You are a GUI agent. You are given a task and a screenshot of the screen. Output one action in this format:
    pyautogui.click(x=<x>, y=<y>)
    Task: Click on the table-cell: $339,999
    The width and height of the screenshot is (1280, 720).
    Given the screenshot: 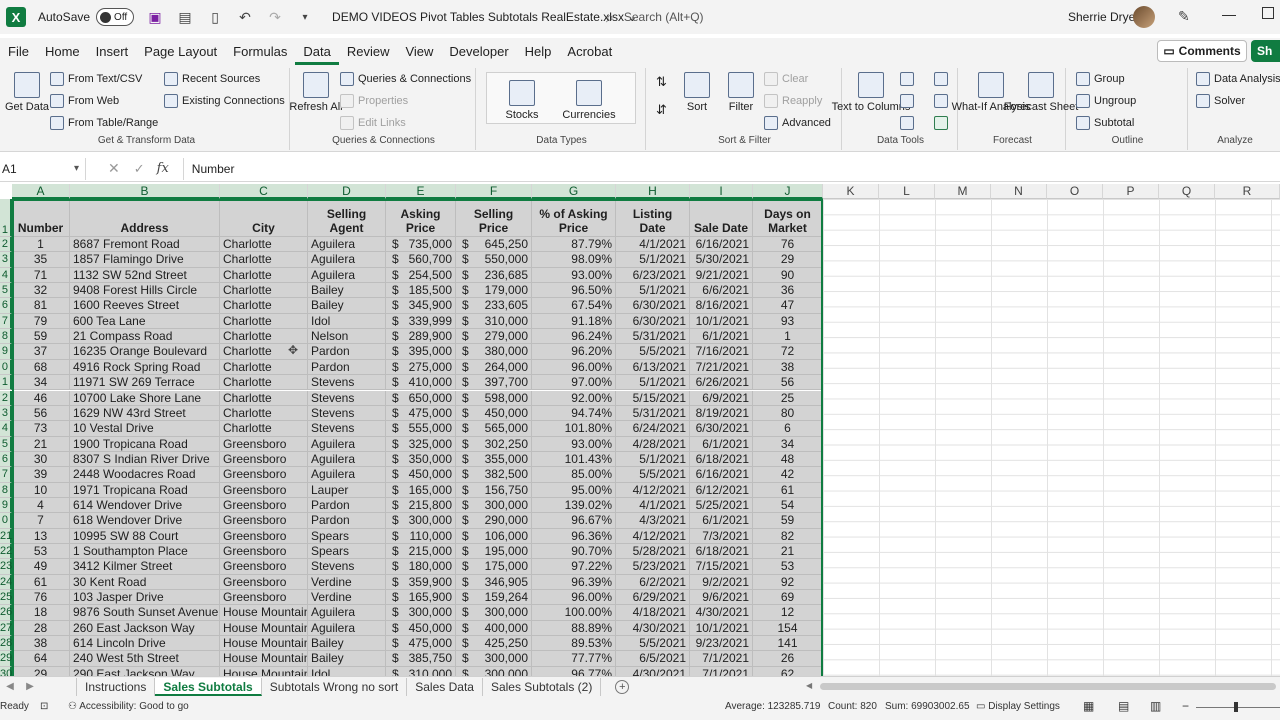 What is the action you would take?
    pyautogui.click(x=421, y=321)
    